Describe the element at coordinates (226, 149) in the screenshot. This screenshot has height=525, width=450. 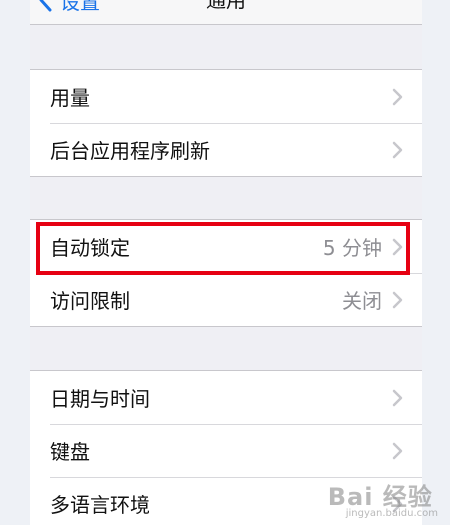
I see `row-background-app-refresh: 后台应用程序刷新` at that location.